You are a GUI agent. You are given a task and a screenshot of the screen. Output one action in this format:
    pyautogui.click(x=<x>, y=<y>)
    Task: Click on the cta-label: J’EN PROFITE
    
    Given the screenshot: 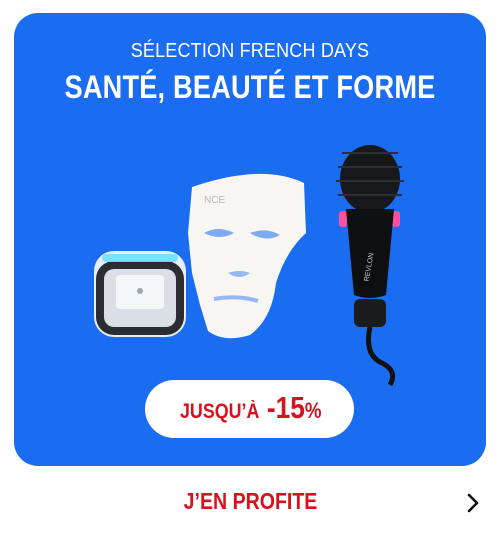 What is the action you would take?
    pyautogui.click(x=250, y=501)
    